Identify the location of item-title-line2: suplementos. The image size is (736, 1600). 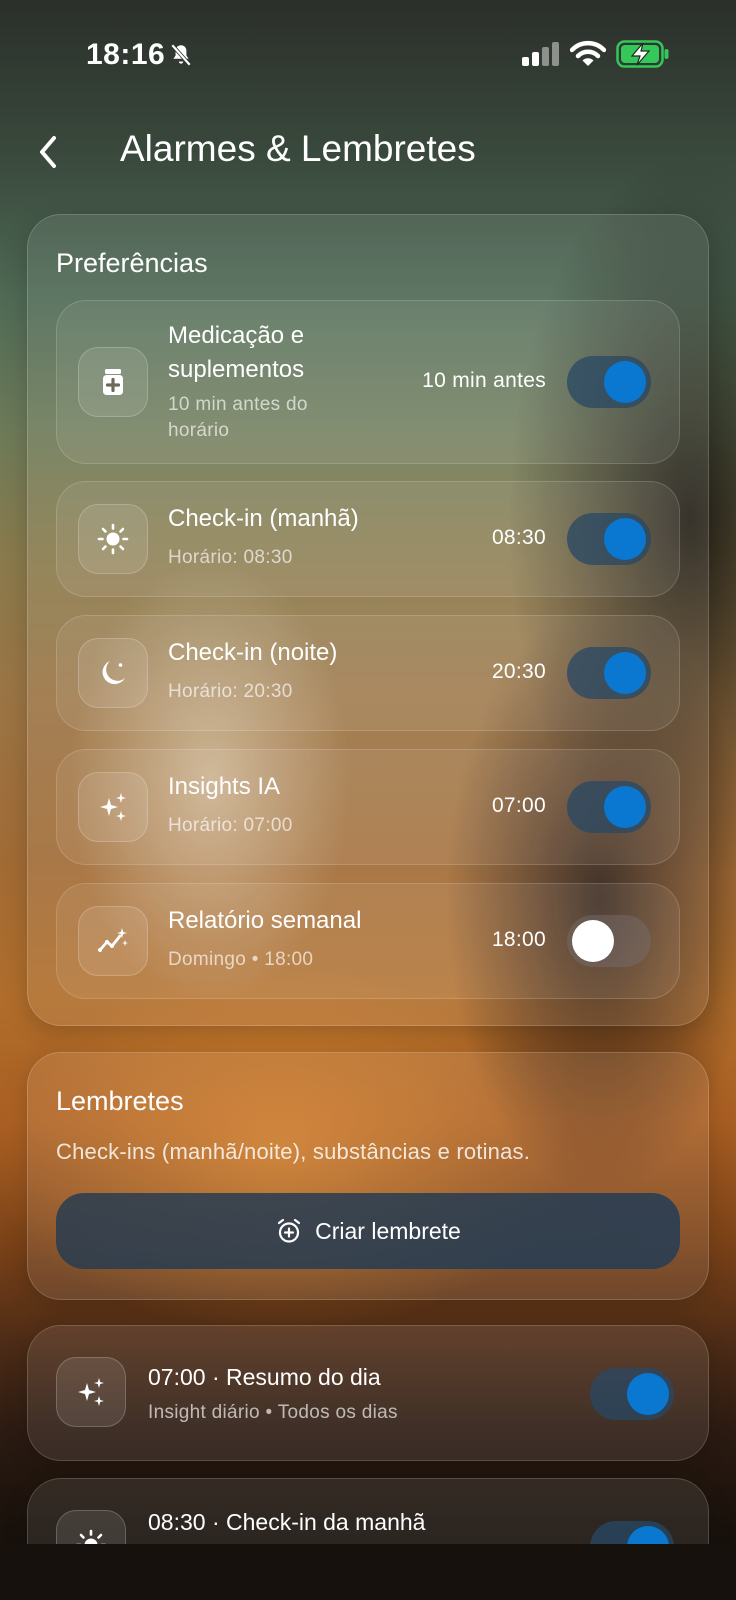
(236, 369).